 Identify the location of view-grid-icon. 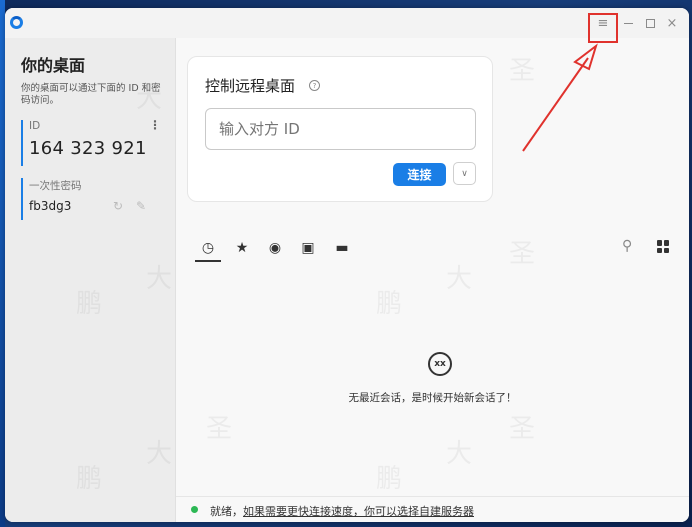
(663, 246).